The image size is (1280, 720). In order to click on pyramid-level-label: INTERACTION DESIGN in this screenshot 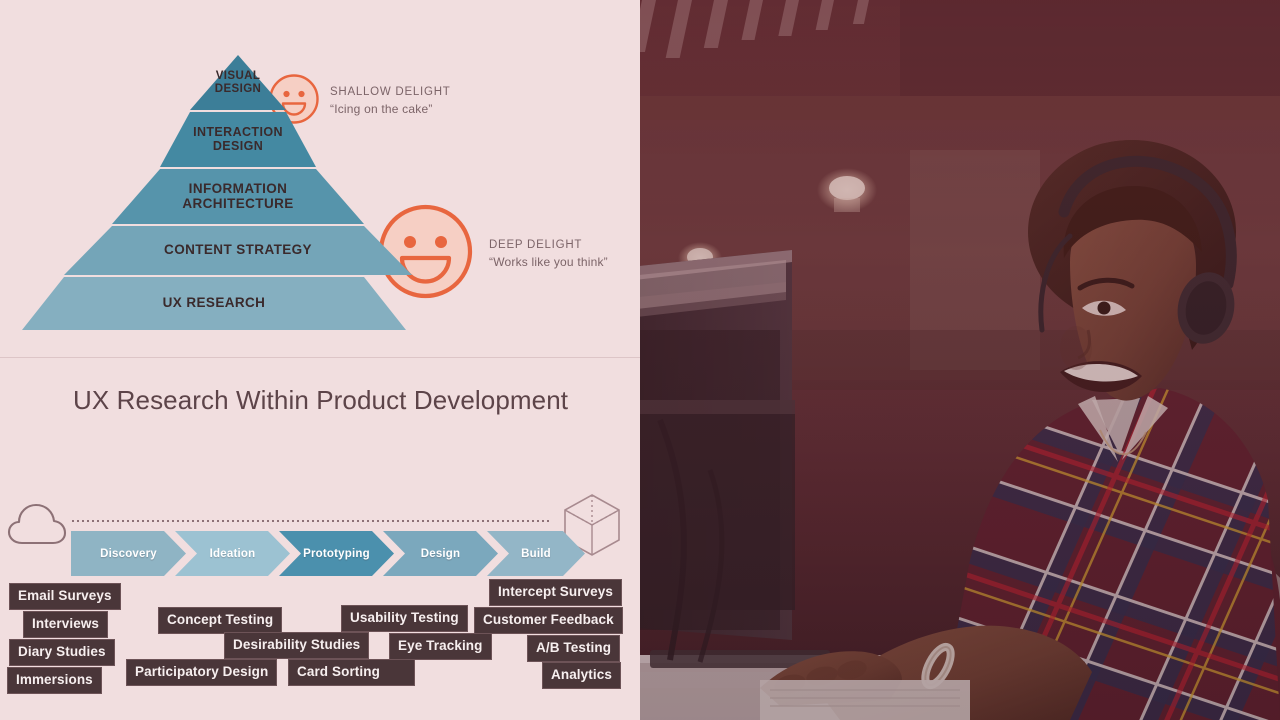, I will do `click(238, 139)`.